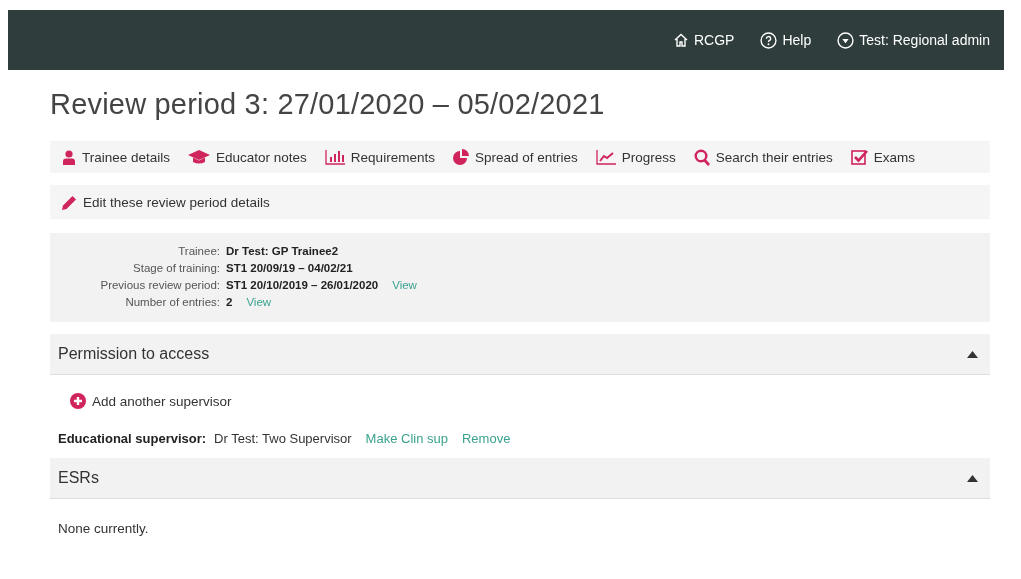  Describe the element at coordinates (763, 157) in the screenshot. I see `nav-link: Search their entries` at that location.